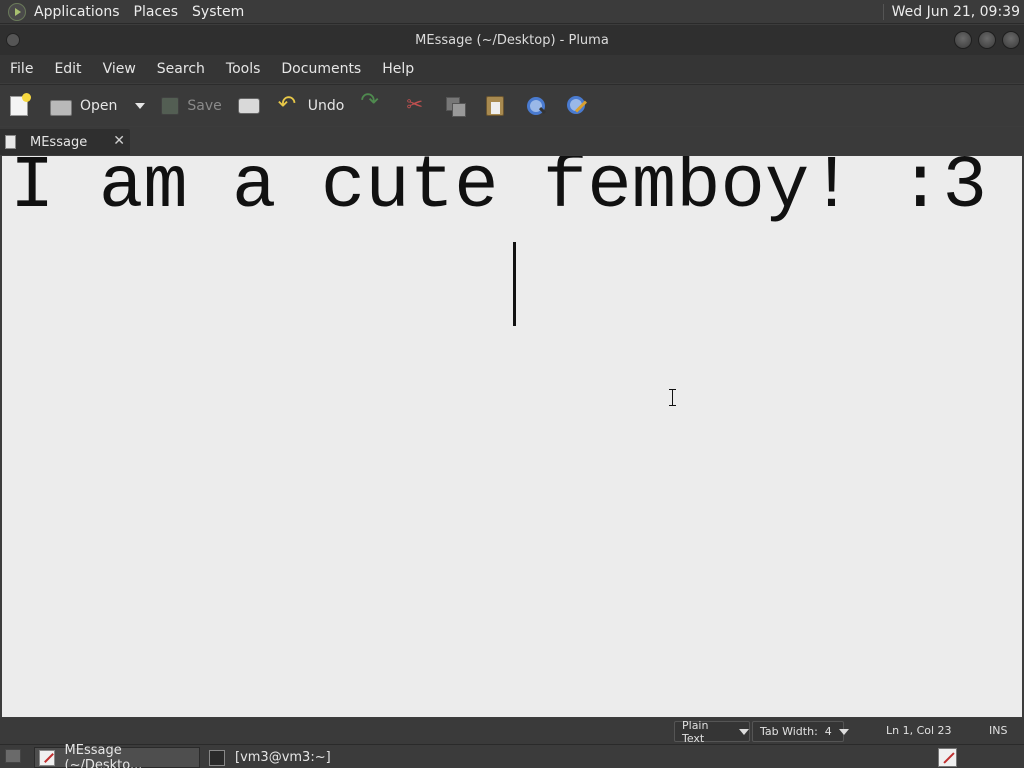 This screenshot has height=768, width=1024. What do you see at coordinates (204, 105) in the screenshot?
I see `save-label: Save` at bounding box center [204, 105].